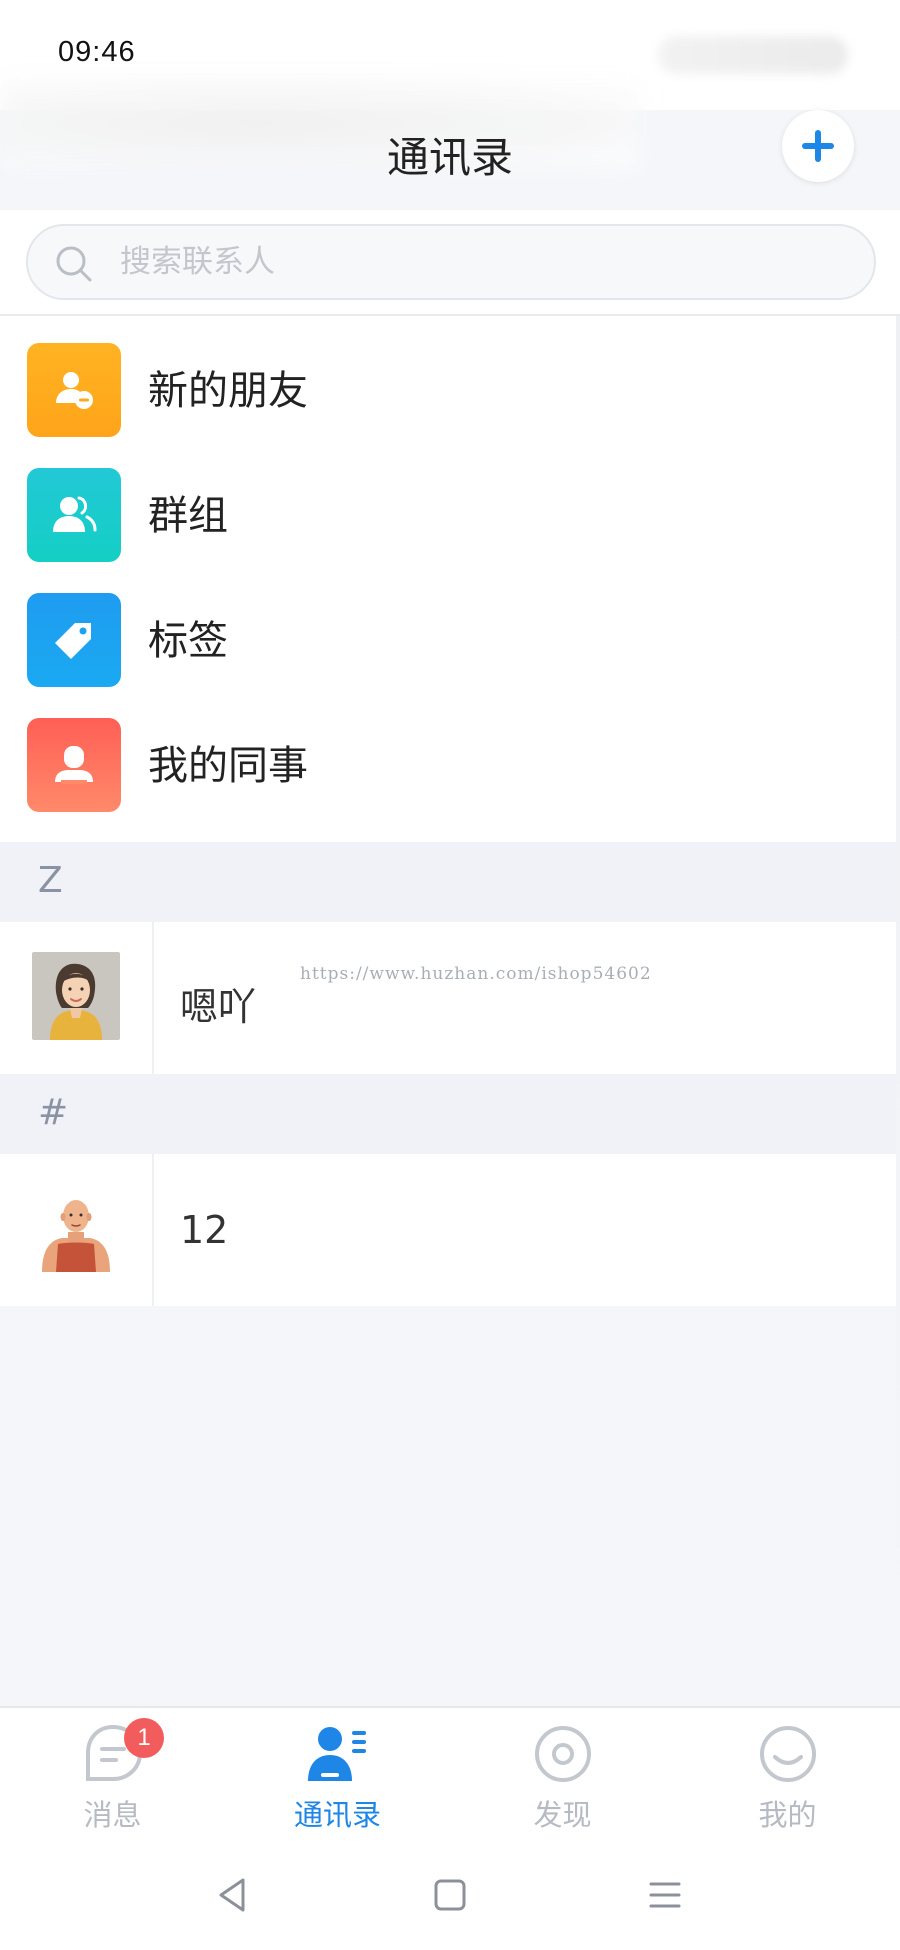 Image resolution: width=900 pixels, height=1950 pixels. Describe the element at coordinates (450, 1114) in the screenshot. I see `section-header-hash: #` at that location.